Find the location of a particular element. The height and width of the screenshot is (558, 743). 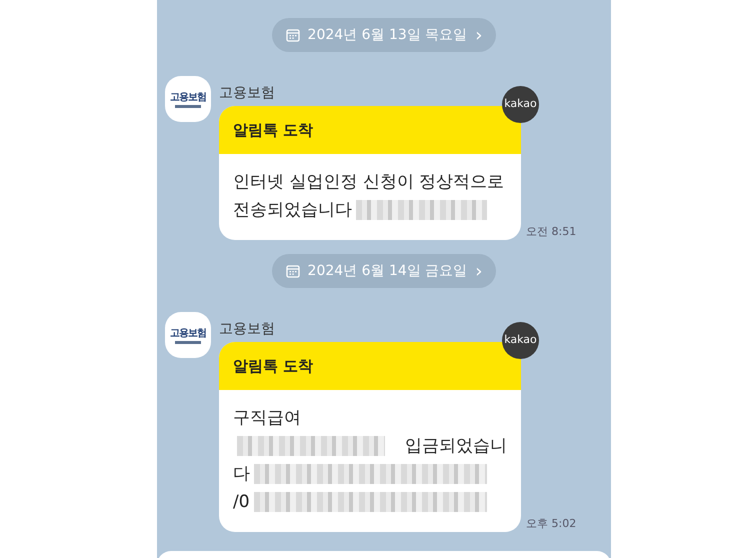

message-text: /0 is located at coordinates (241, 502).